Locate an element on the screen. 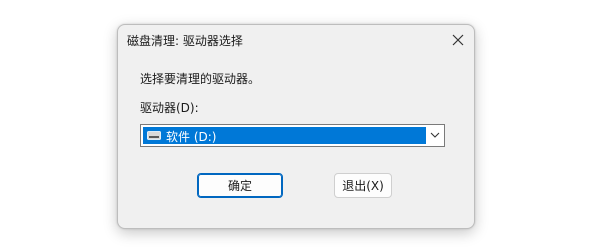 The width and height of the screenshot is (600, 248). ok-button: 确定 is located at coordinates (240, 185).